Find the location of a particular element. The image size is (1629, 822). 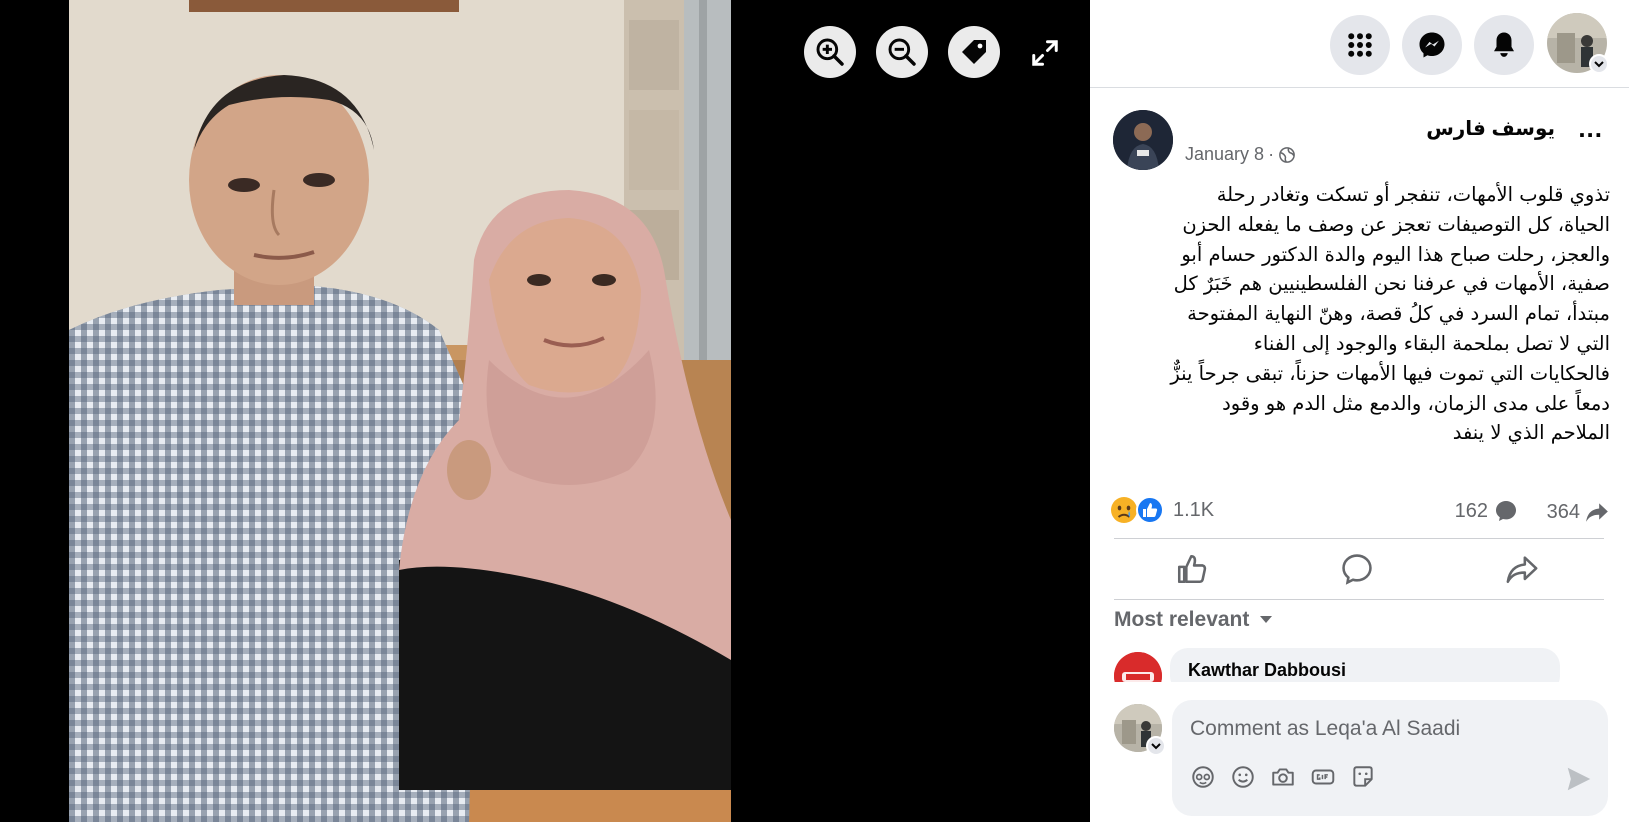

camera-icon is located at coordinates (1283, 777).